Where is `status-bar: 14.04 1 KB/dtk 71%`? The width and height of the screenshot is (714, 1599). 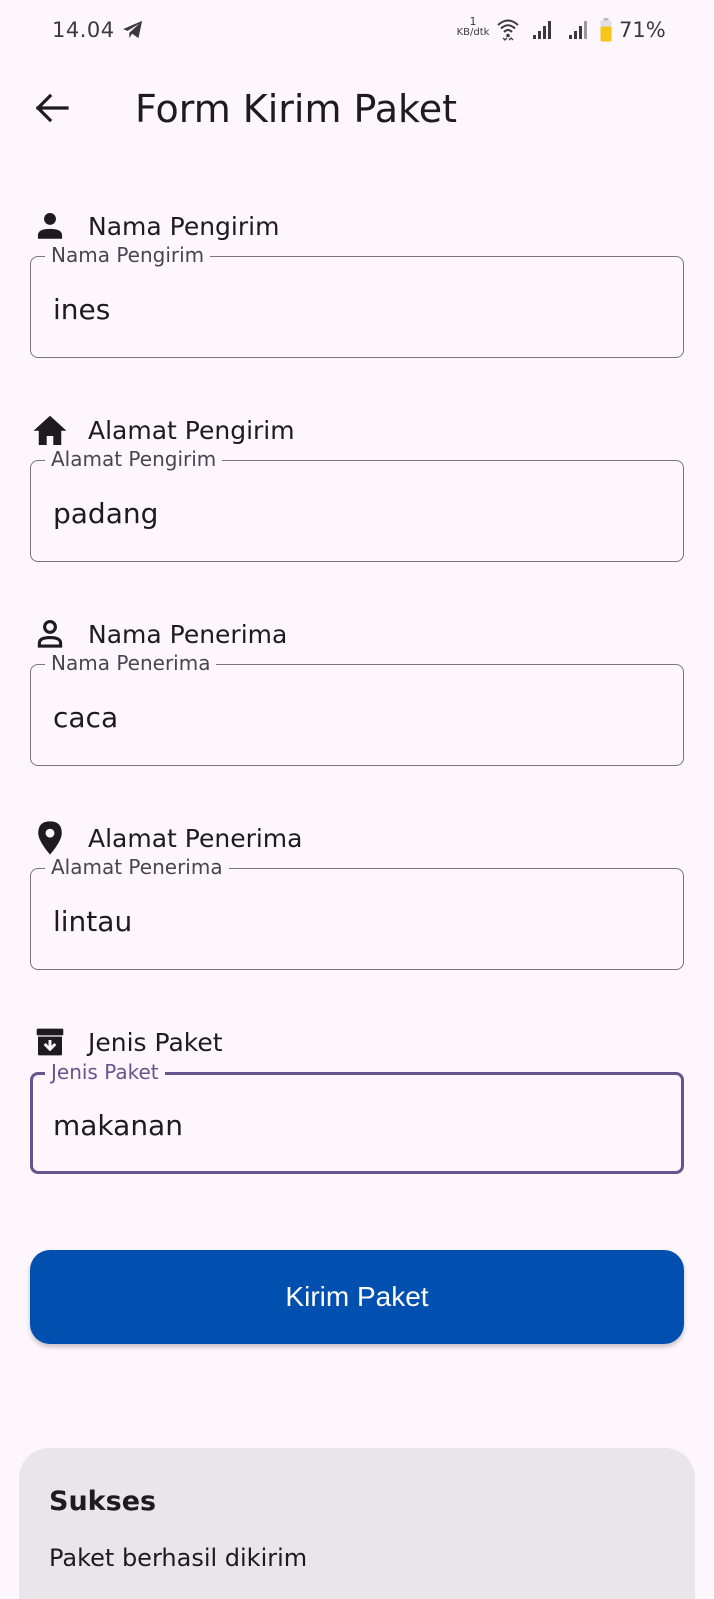
status-bar: 14.04 1 KB/dtk 71% is located at coordinates (357, 31).